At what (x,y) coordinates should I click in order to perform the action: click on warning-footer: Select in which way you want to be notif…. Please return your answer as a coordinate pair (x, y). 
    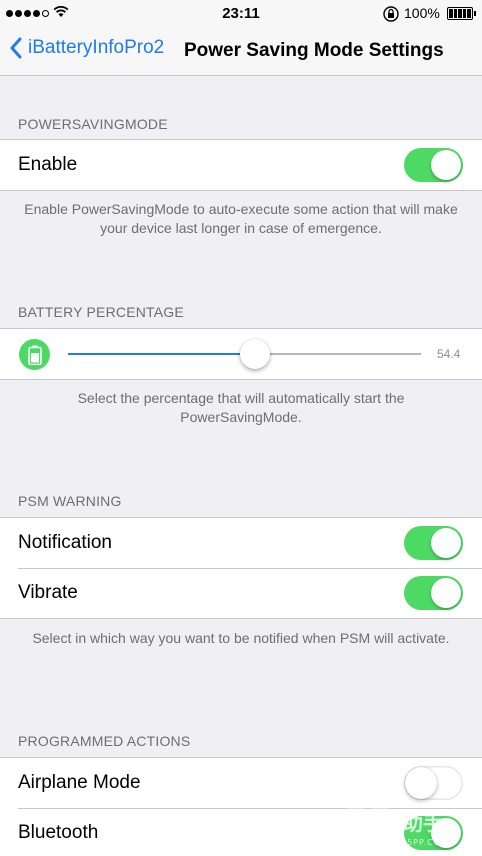
    Looking at the image, I should click on (241, 638).